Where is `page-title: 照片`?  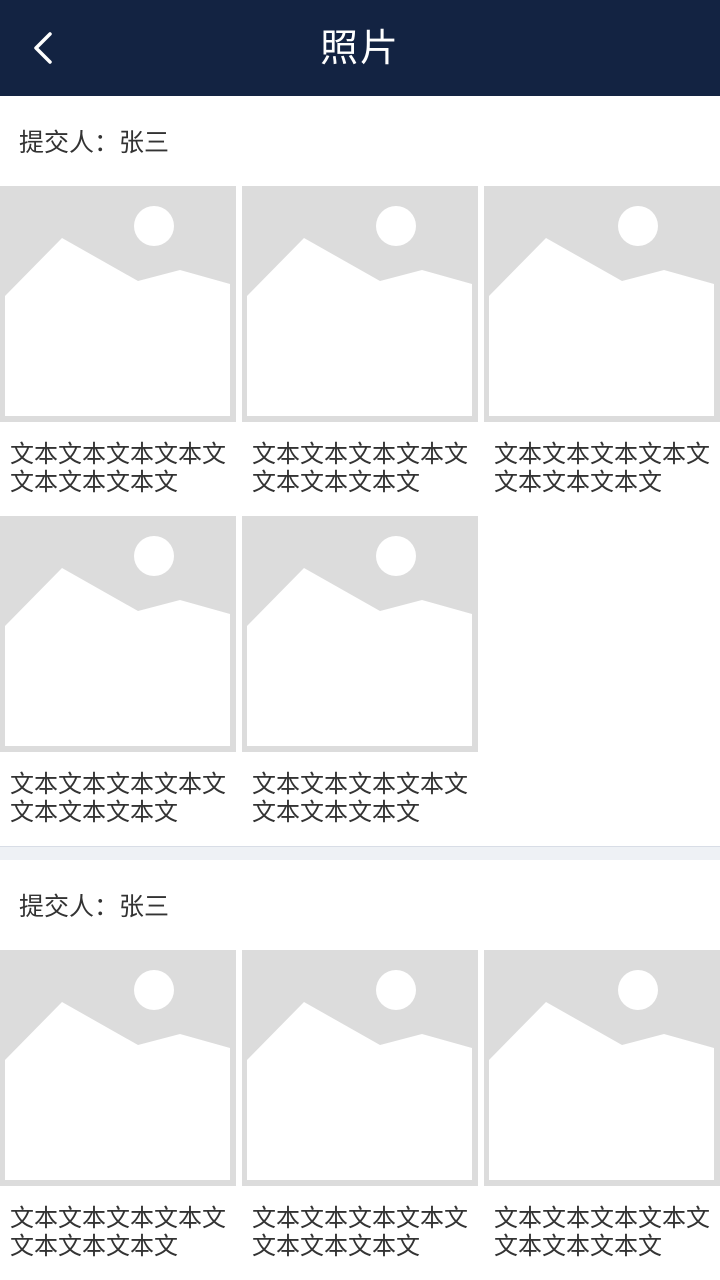 page-title: 照片 is located at coordinates (359, 48).